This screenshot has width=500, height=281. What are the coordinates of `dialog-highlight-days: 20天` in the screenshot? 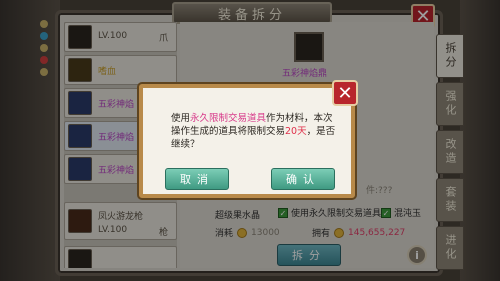 It's located at (296, 131).